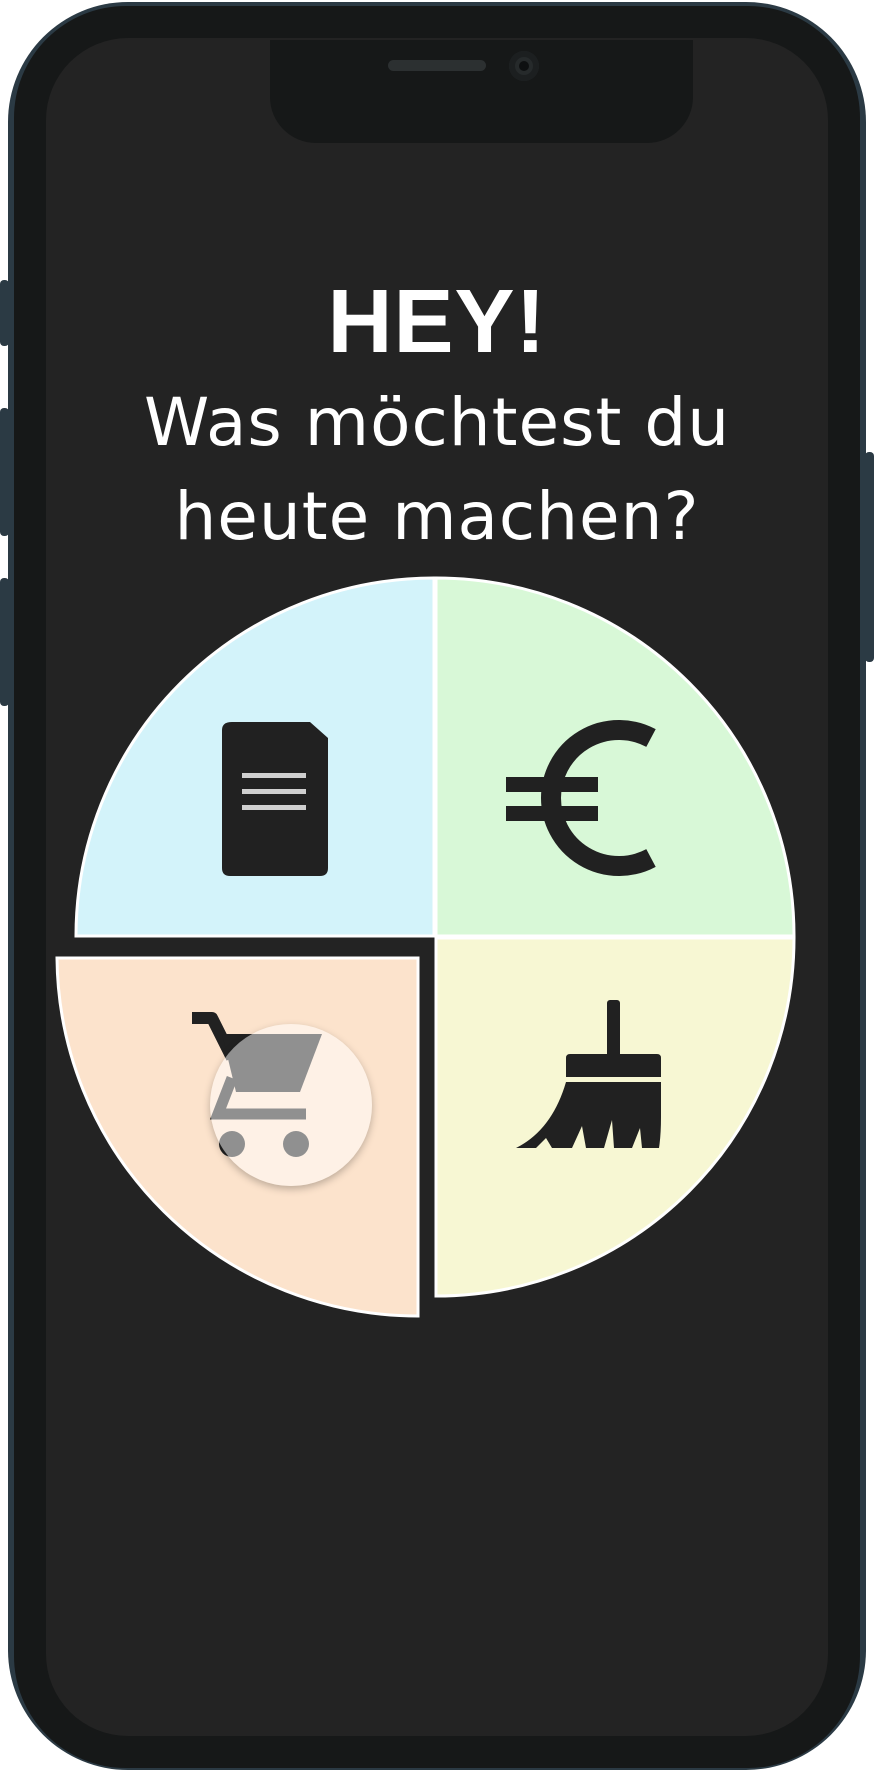 The image size is (874, 1774). Describe the element at coordinates (524, 66) in the screenshot. I see `front-camera` at that location.